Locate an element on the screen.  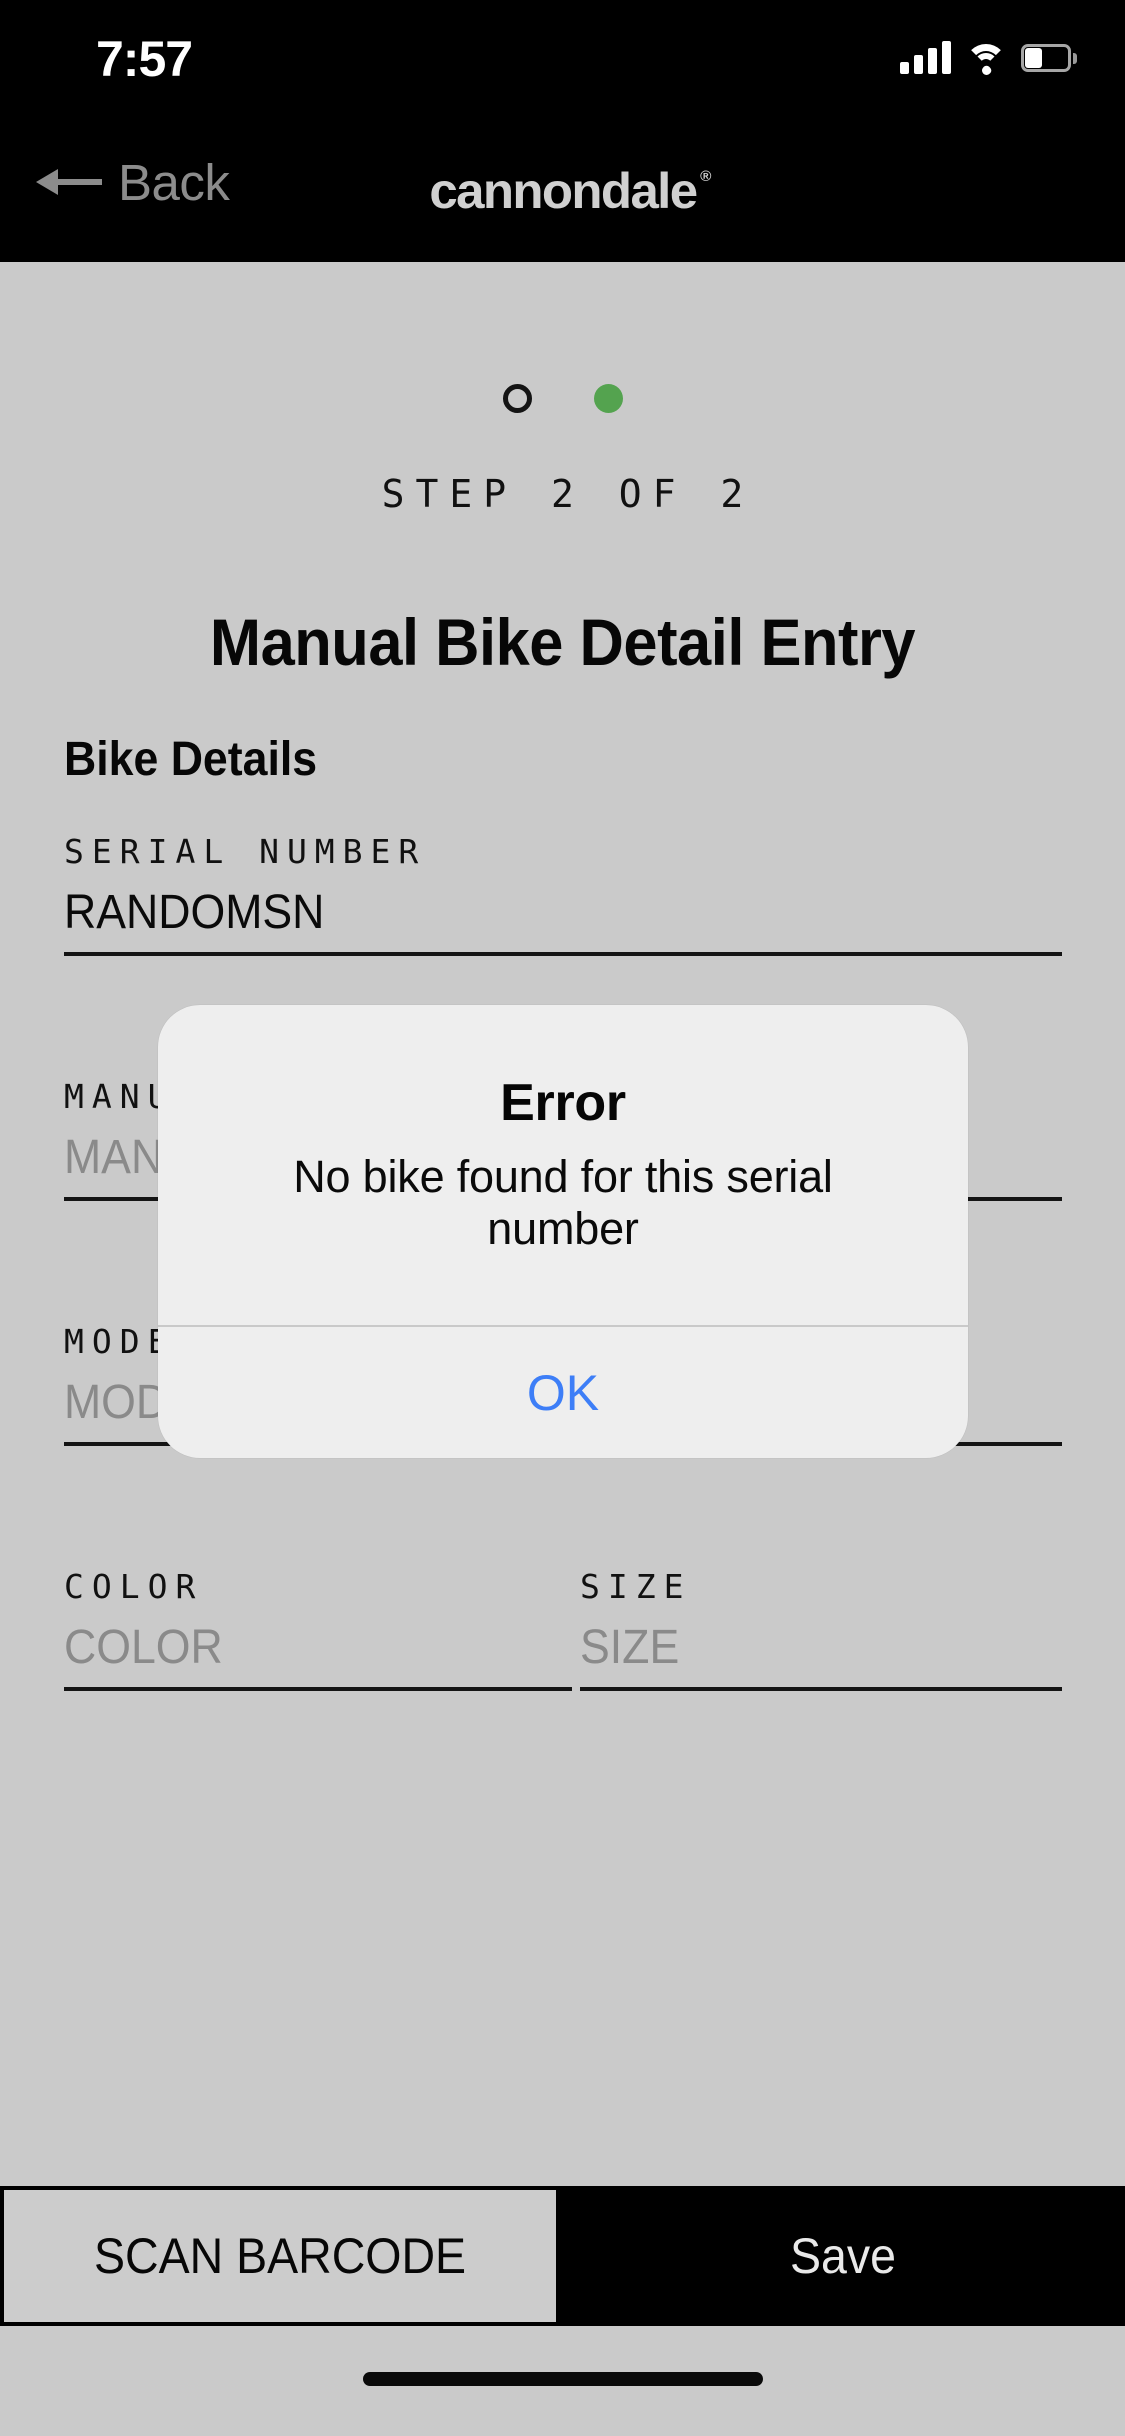
field-size: SIZE SIZE is located at coordinates (821, 1629).